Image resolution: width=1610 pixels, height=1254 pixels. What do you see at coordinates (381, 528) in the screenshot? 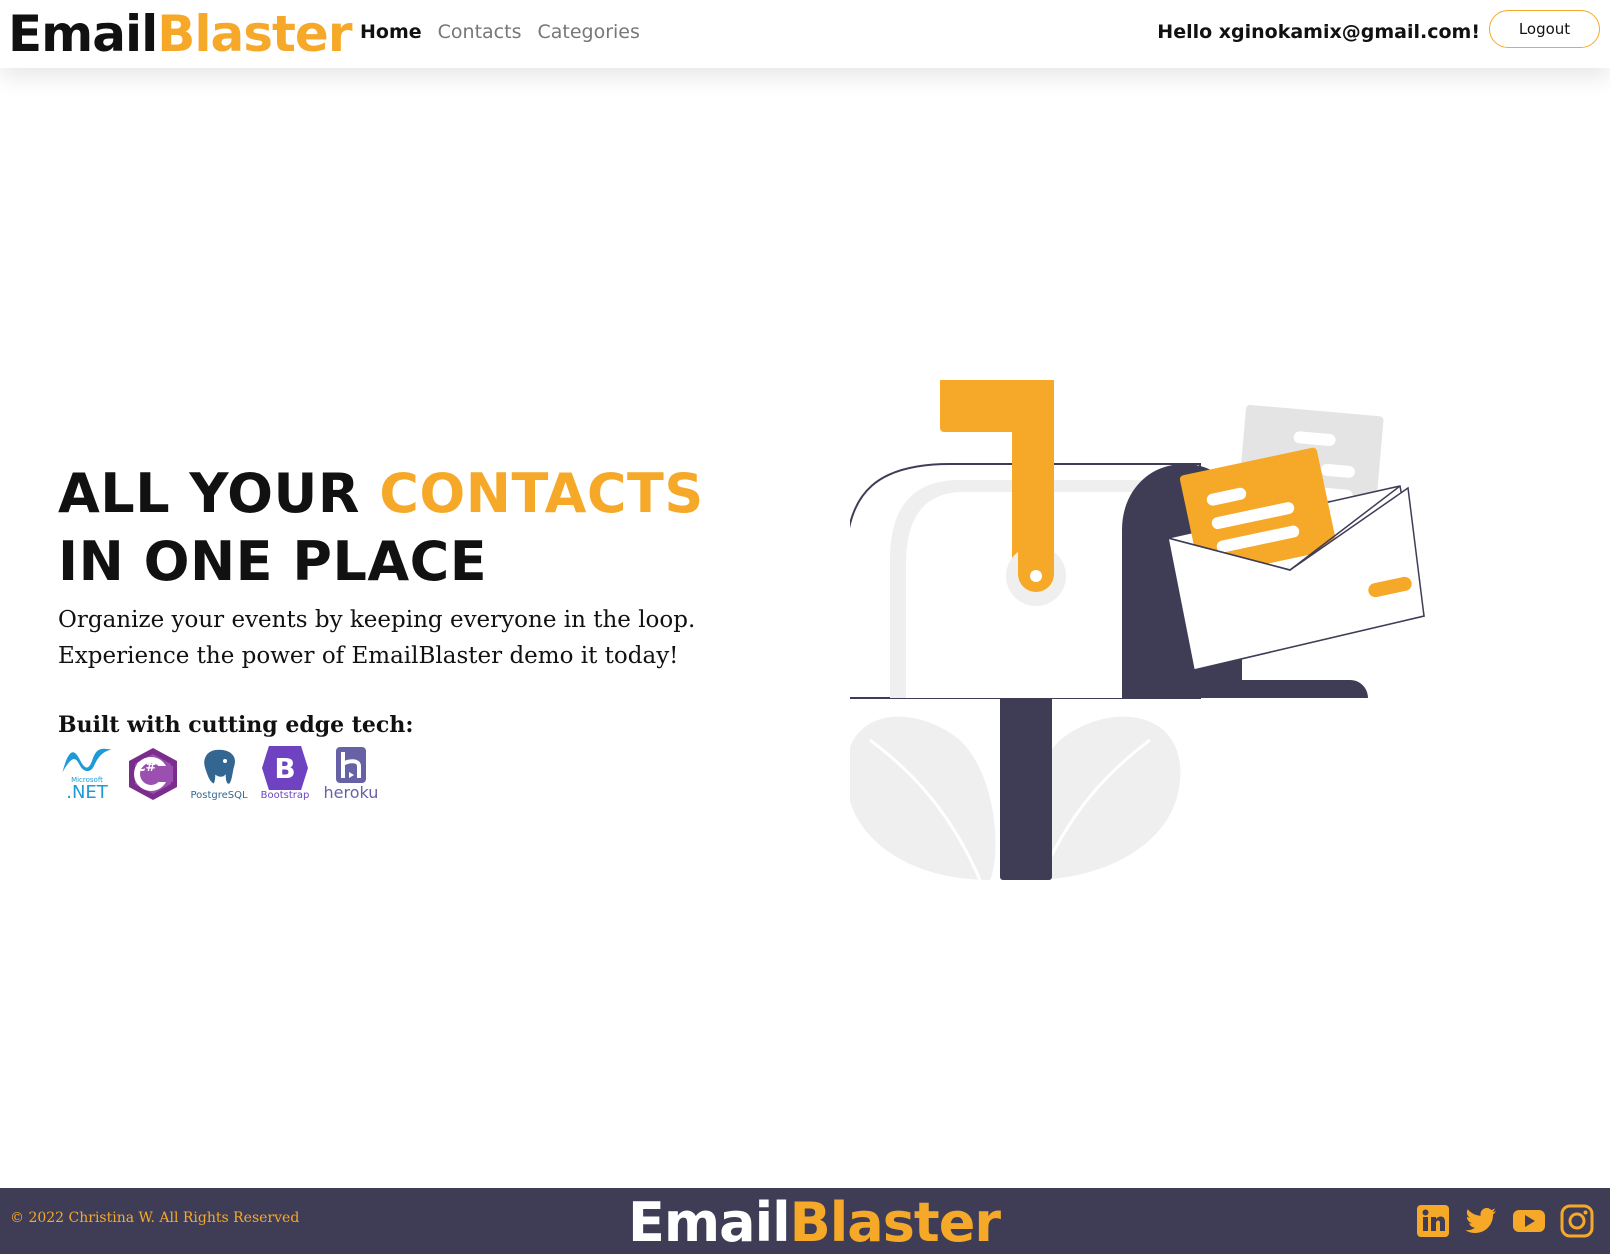
I see `hero-title: ALL YOUR CONTACTS IN ONE PLACE` at bounding box center [381, 528].